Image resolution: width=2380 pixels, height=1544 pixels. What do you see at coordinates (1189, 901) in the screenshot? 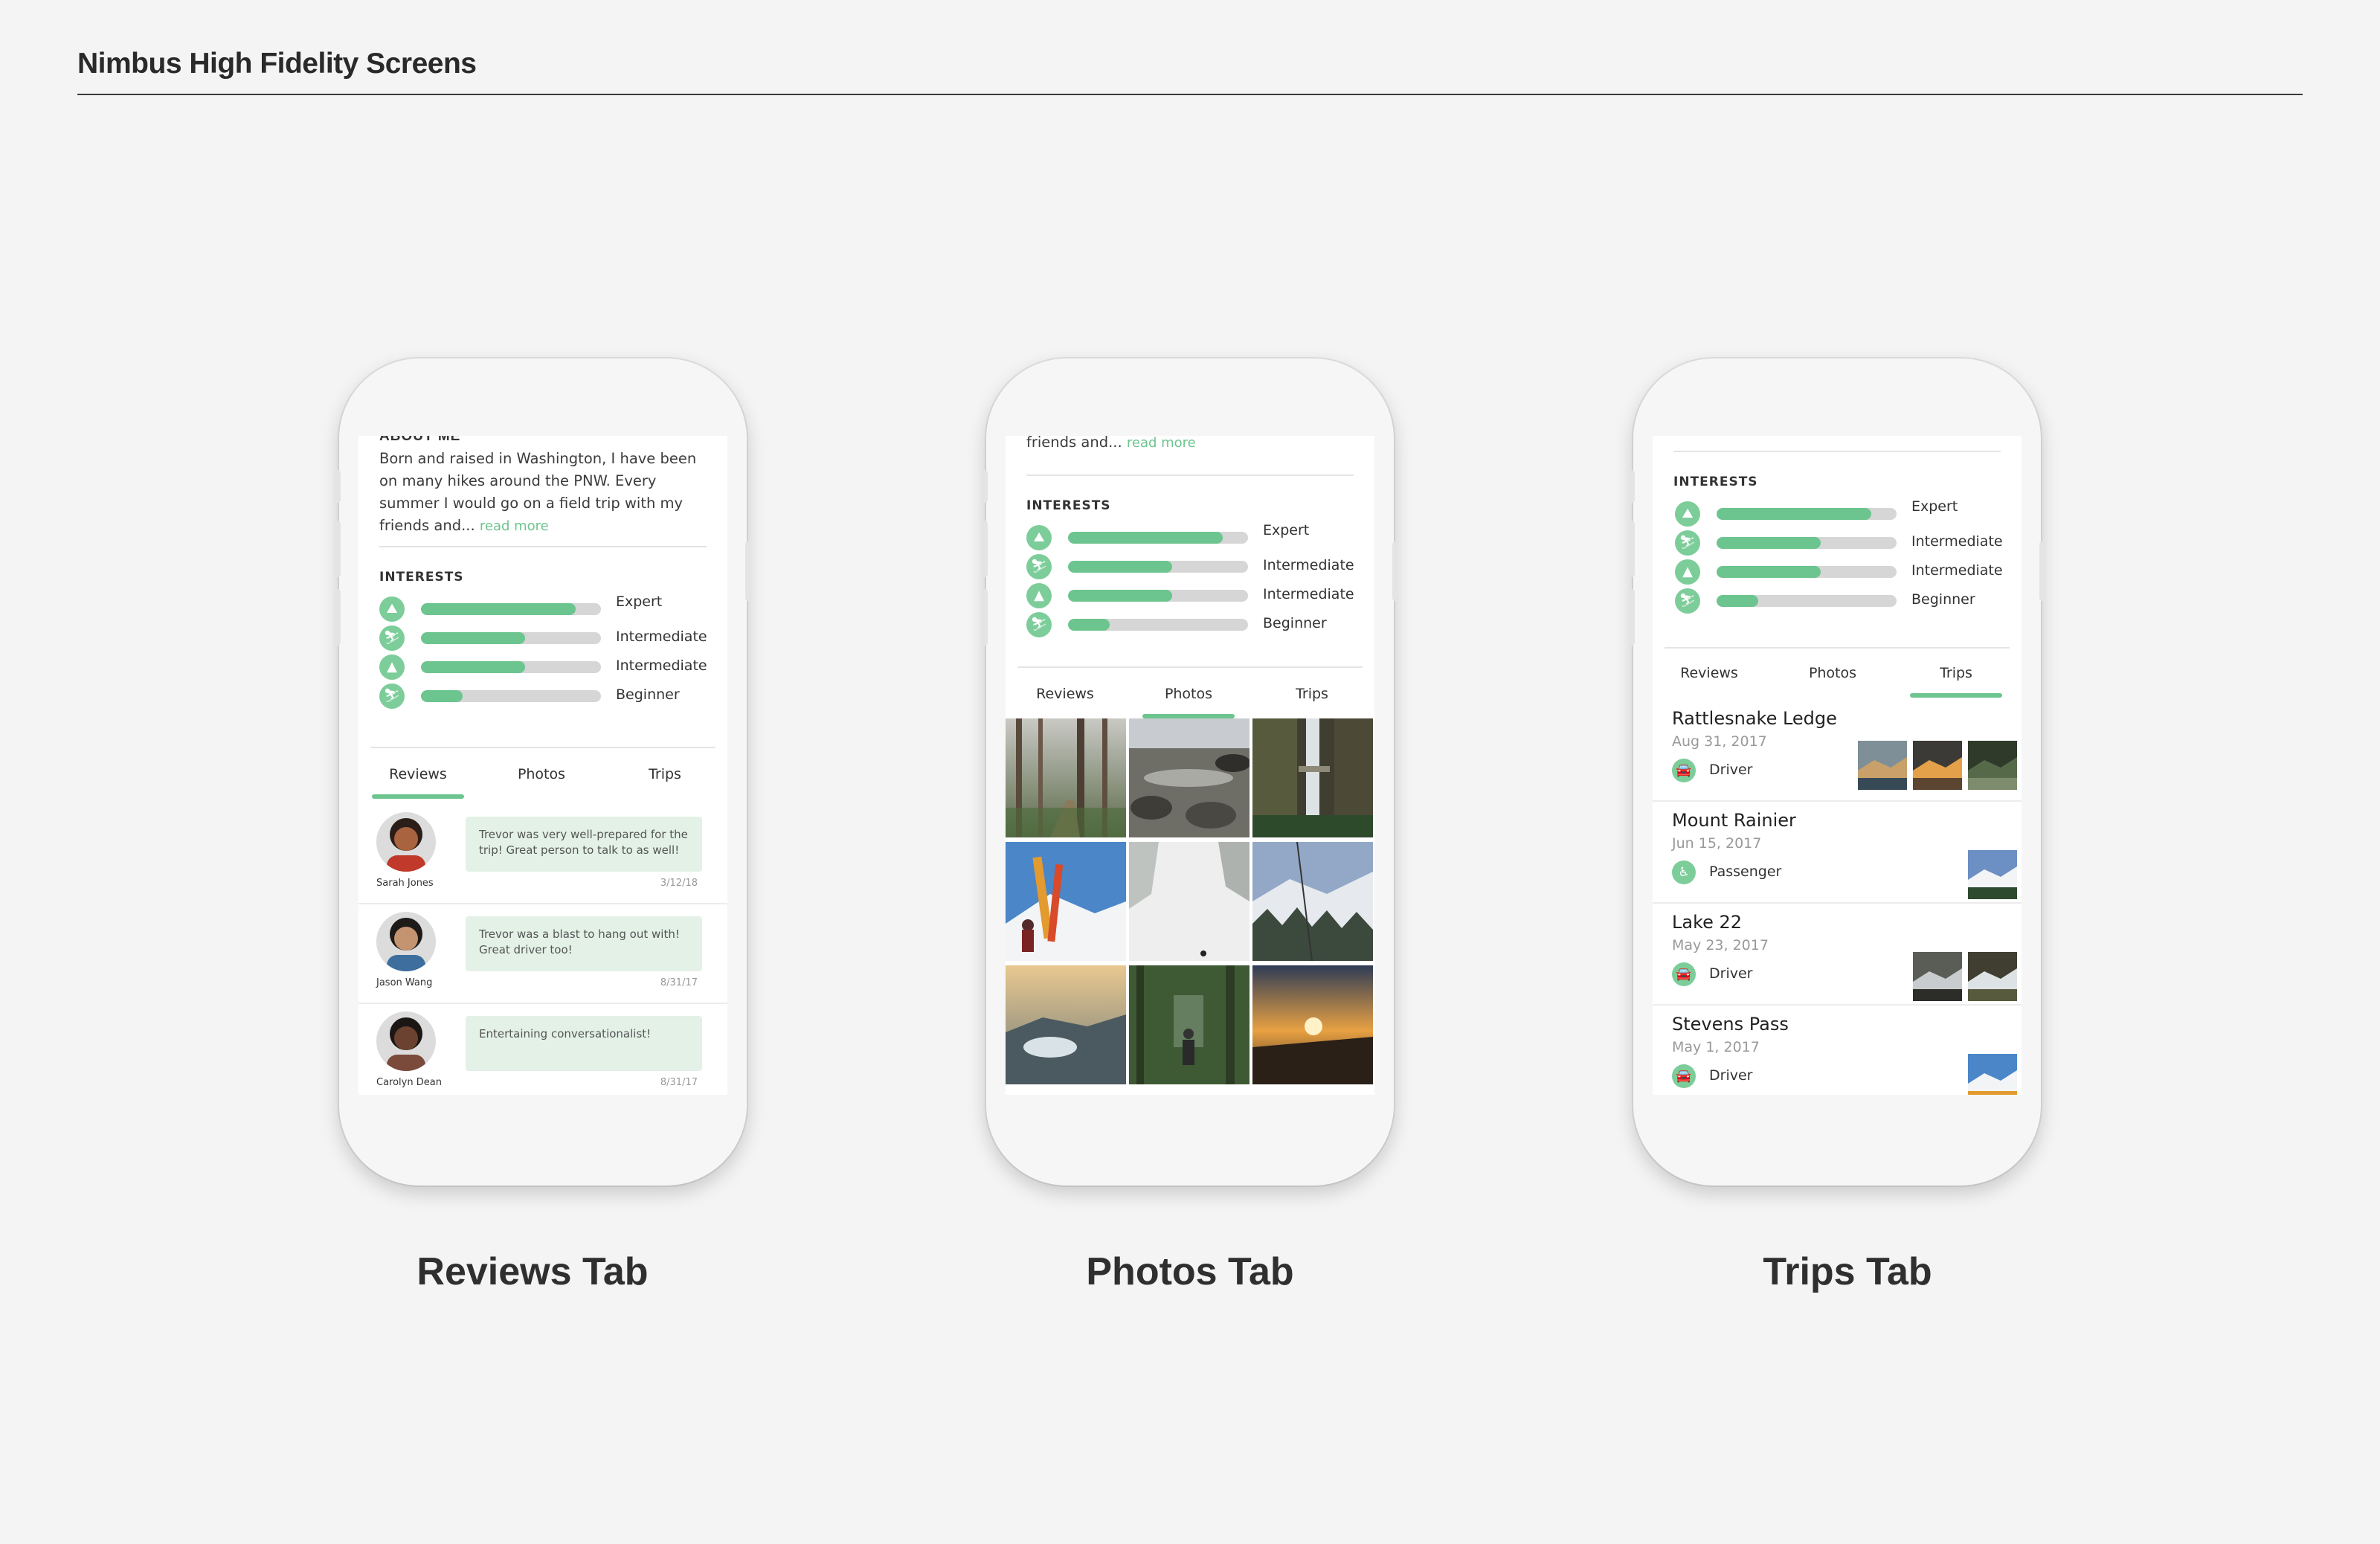
I see `photo-snowy-slope` at bounding box center [1189, 901].